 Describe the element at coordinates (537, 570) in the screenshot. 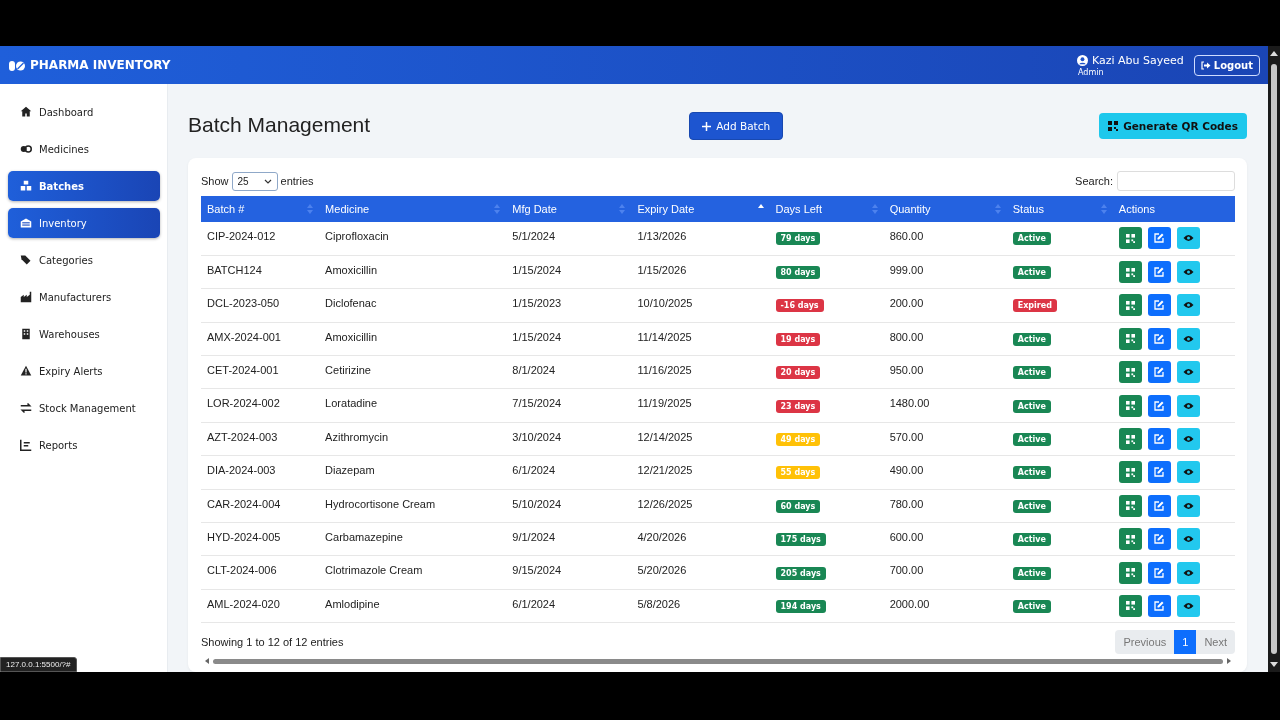

I see `mfg-date: 9/15/2024` at that location.